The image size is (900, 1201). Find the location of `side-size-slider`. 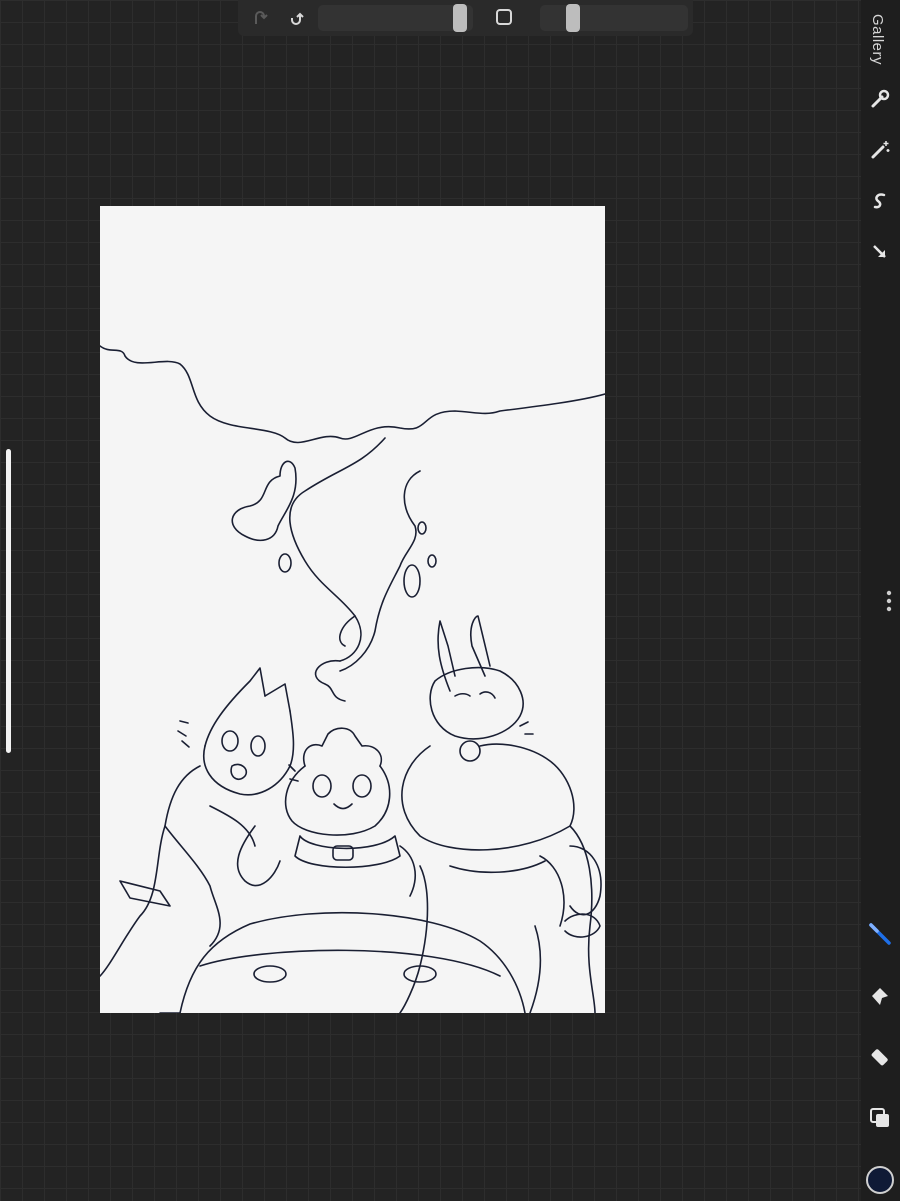

side-size-slider is located at coordinates (8, 601).